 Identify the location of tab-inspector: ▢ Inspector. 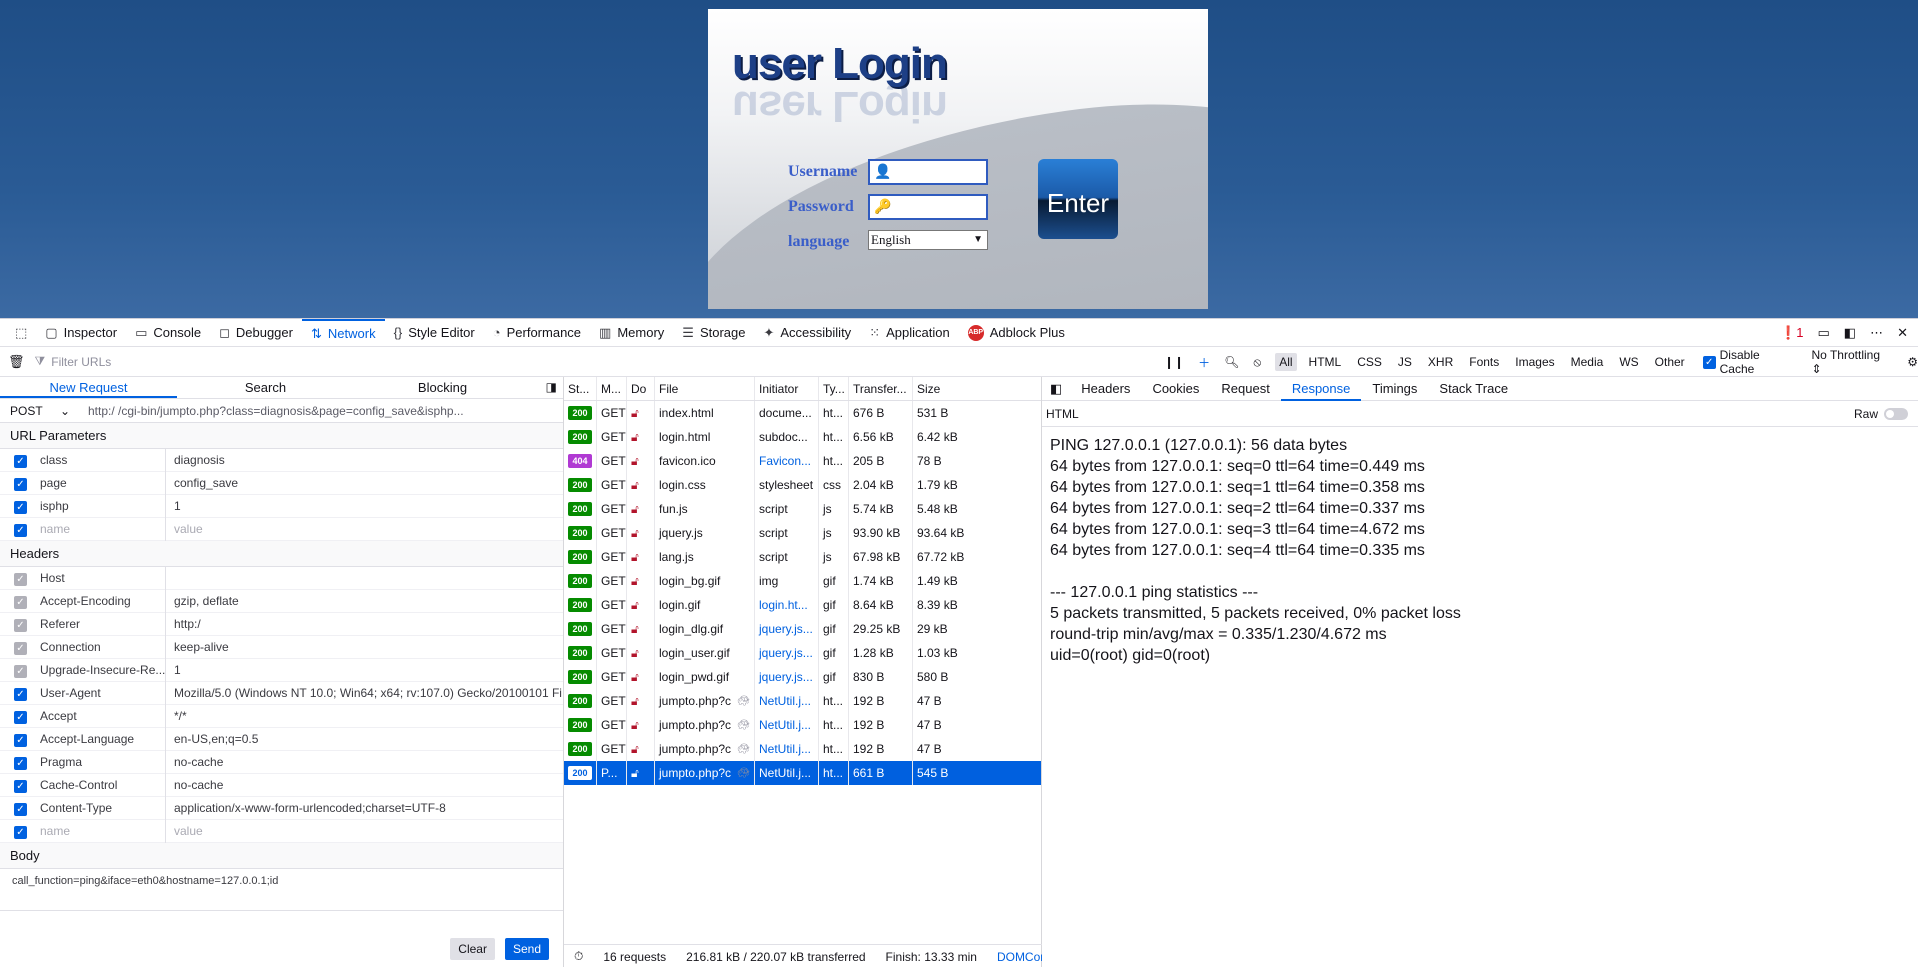
(81, 333).